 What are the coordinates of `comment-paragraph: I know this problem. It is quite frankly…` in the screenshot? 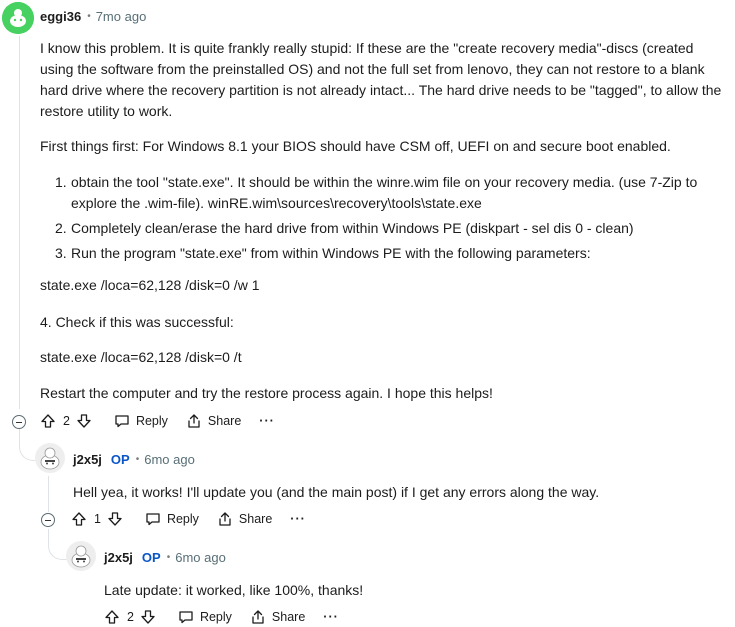 It's located at (381, 79).